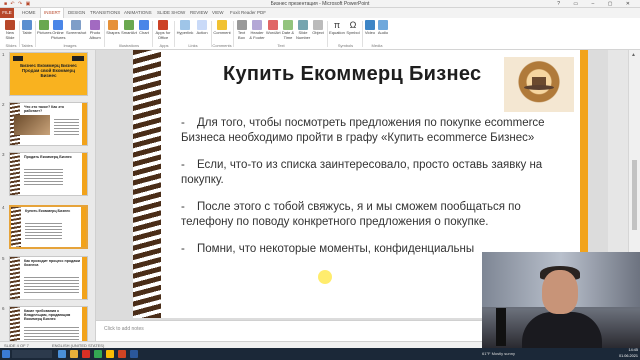 This screenshot has width=640, height=360. Describe the element at coordinates (144, 25) in the screenshot. I see `chart-icon` at that location.